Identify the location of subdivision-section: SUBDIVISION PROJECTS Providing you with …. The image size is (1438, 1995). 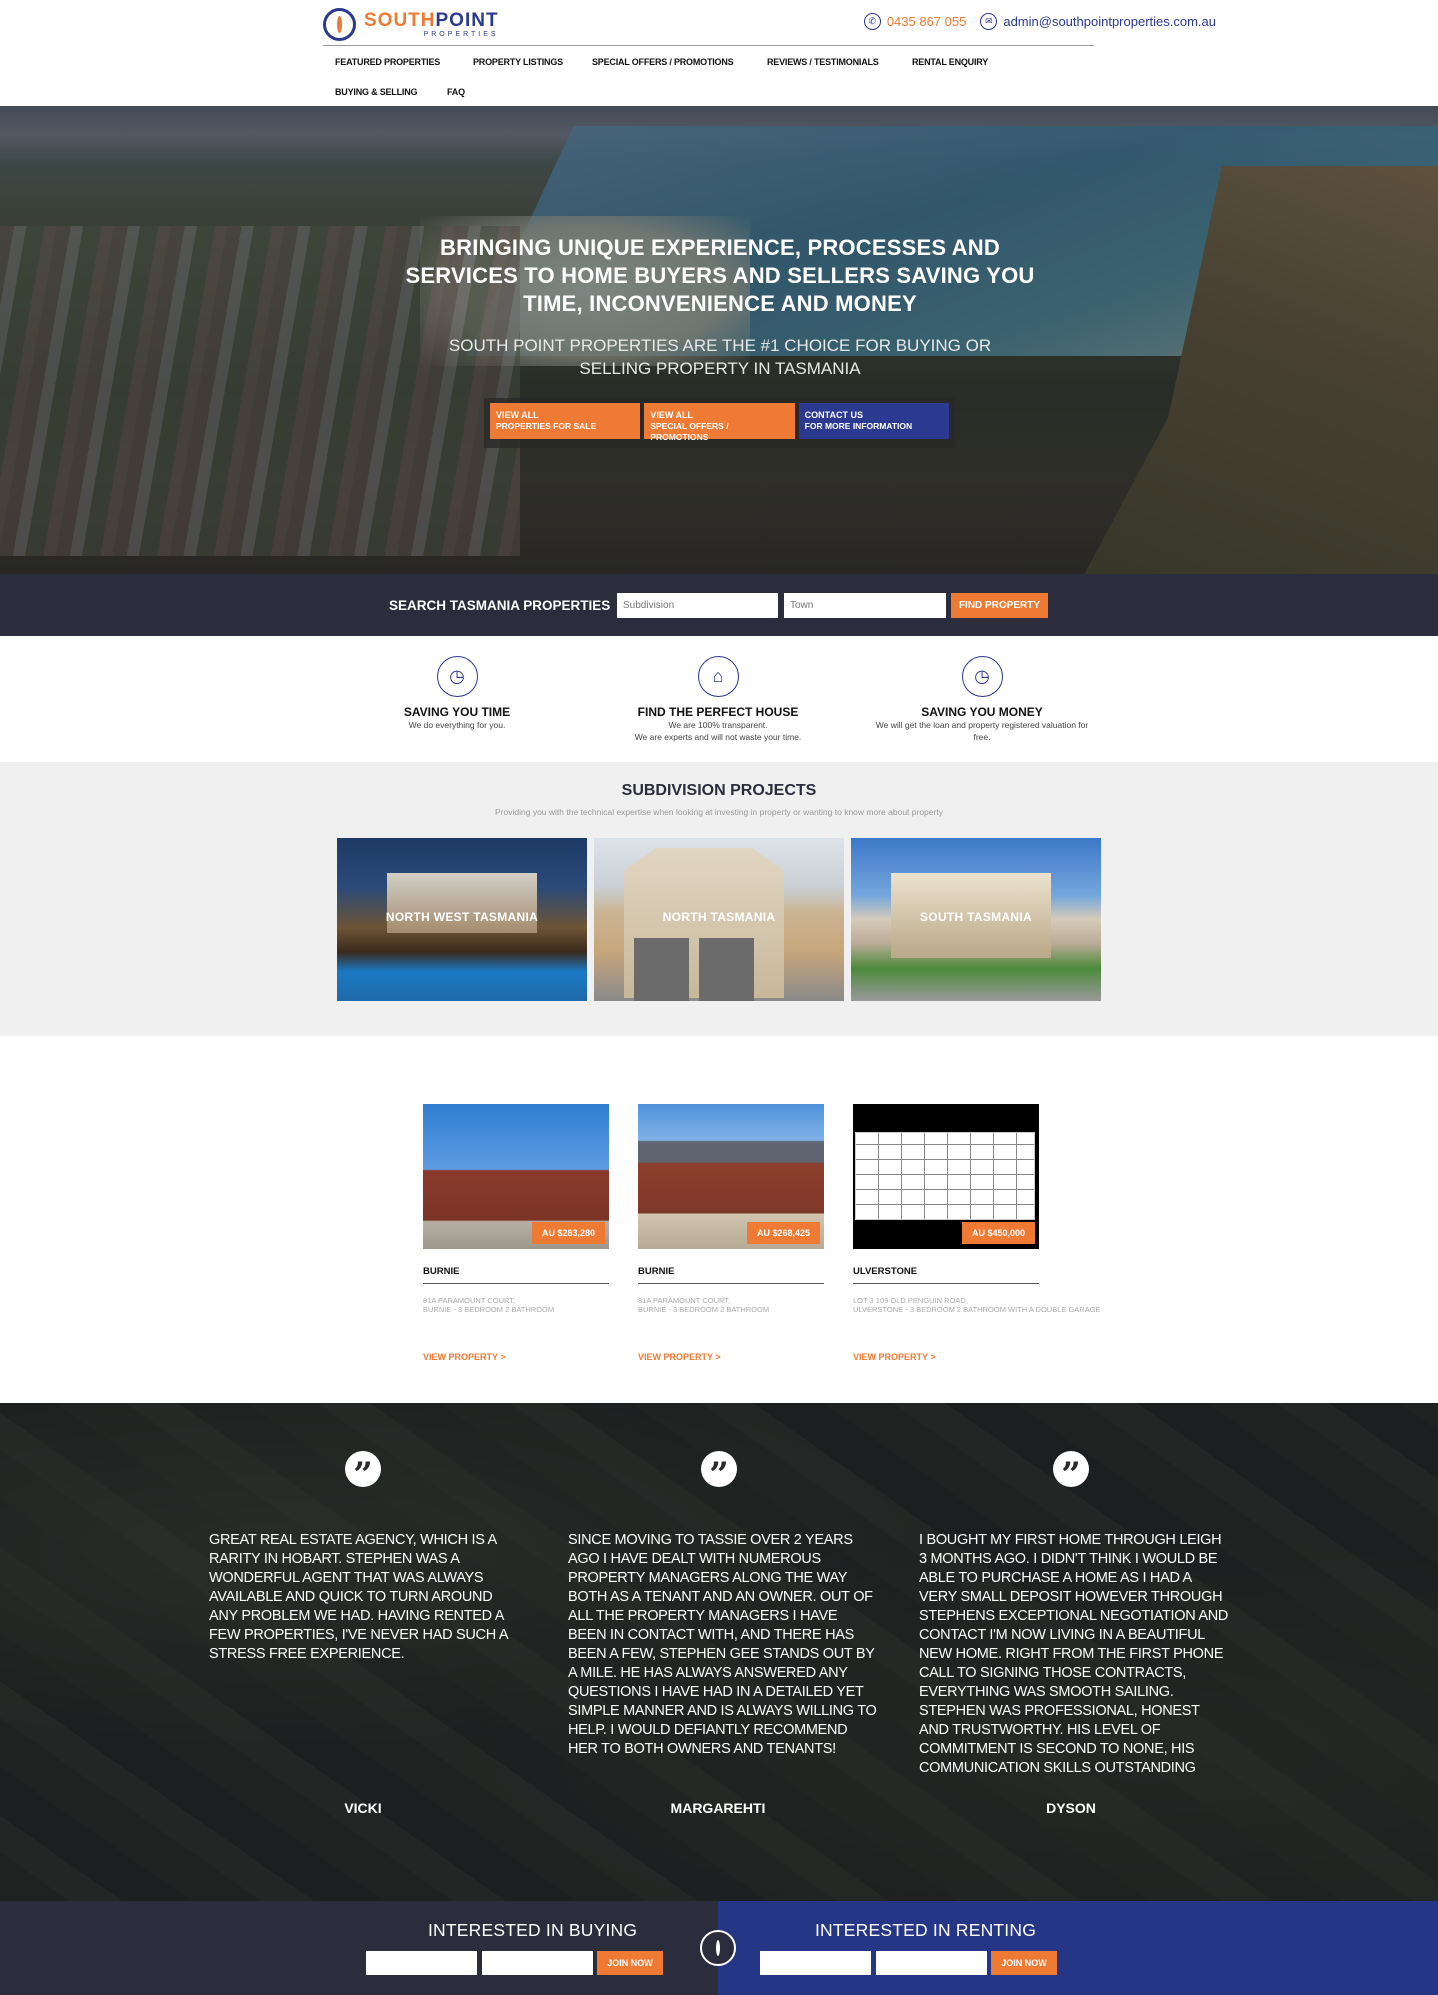
(719, 899).